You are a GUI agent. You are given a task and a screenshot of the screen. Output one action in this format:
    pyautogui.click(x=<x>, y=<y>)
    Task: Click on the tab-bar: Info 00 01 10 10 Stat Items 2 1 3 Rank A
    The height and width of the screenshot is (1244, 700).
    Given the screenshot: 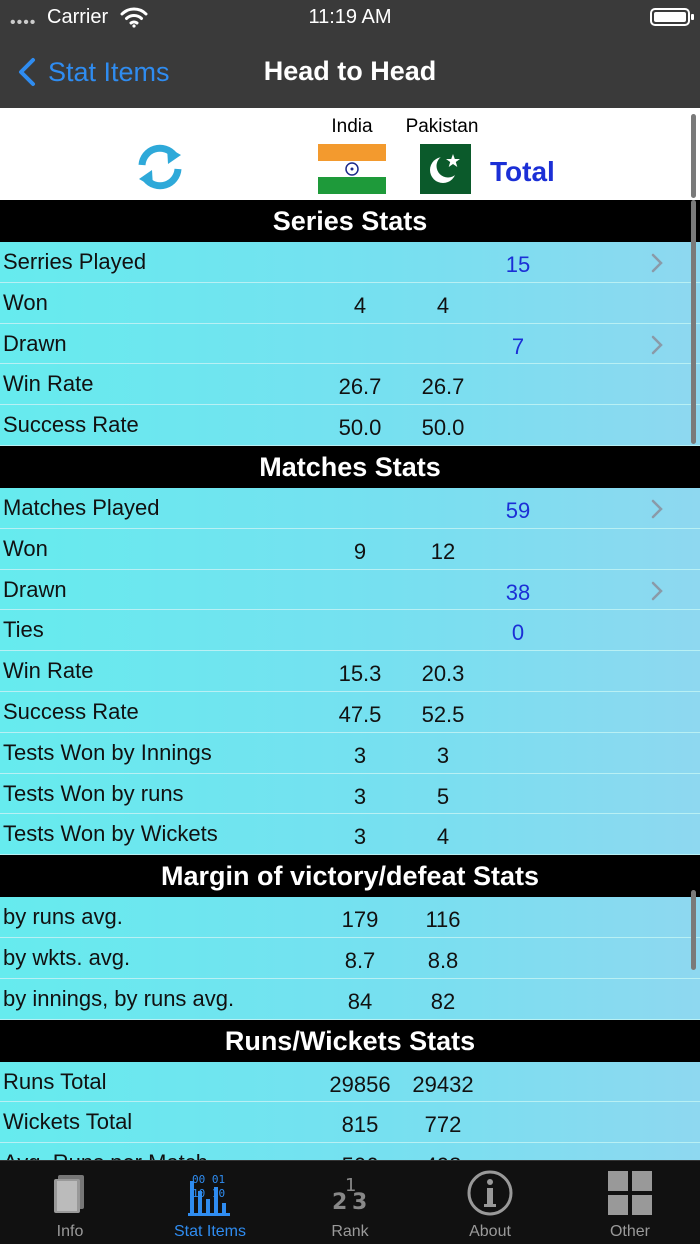 What is the action you would take?
    pyautogui.click(x=350, y=1202)
    